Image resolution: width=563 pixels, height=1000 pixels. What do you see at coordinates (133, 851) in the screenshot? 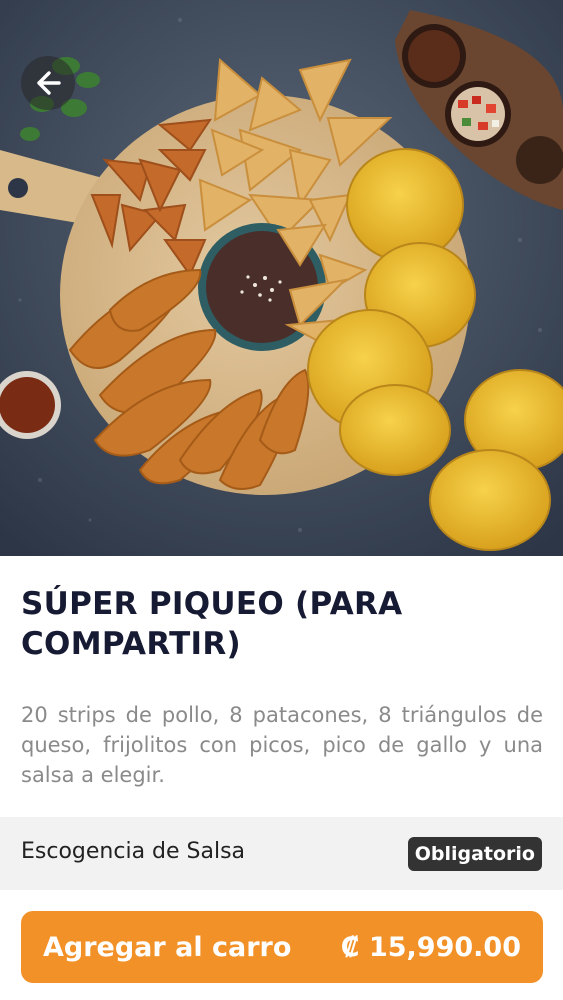
I see `section-label: Escogencia de Salsa` at bounding box center [133, 851].